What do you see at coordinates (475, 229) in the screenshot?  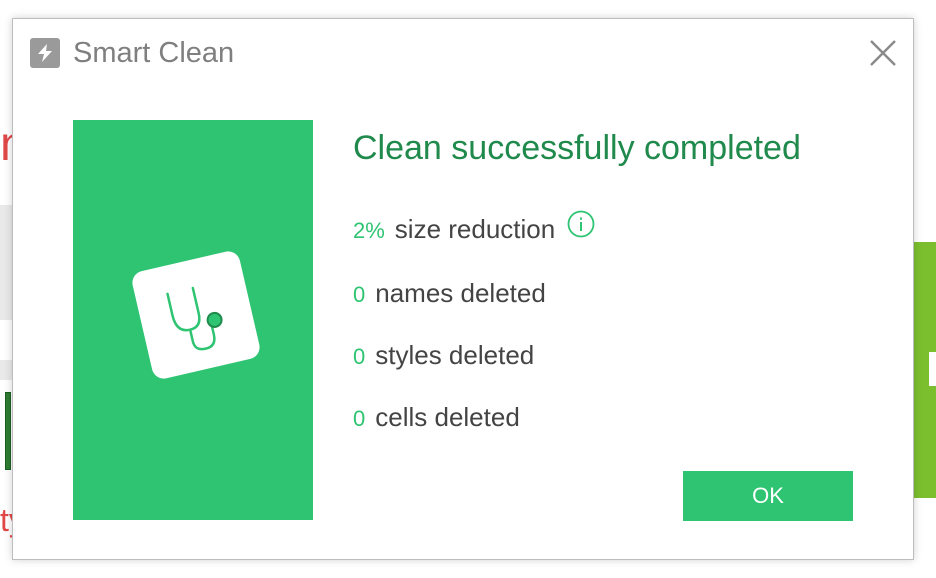 I see `stat-label: size reduction` at bounding box center [475, 229].